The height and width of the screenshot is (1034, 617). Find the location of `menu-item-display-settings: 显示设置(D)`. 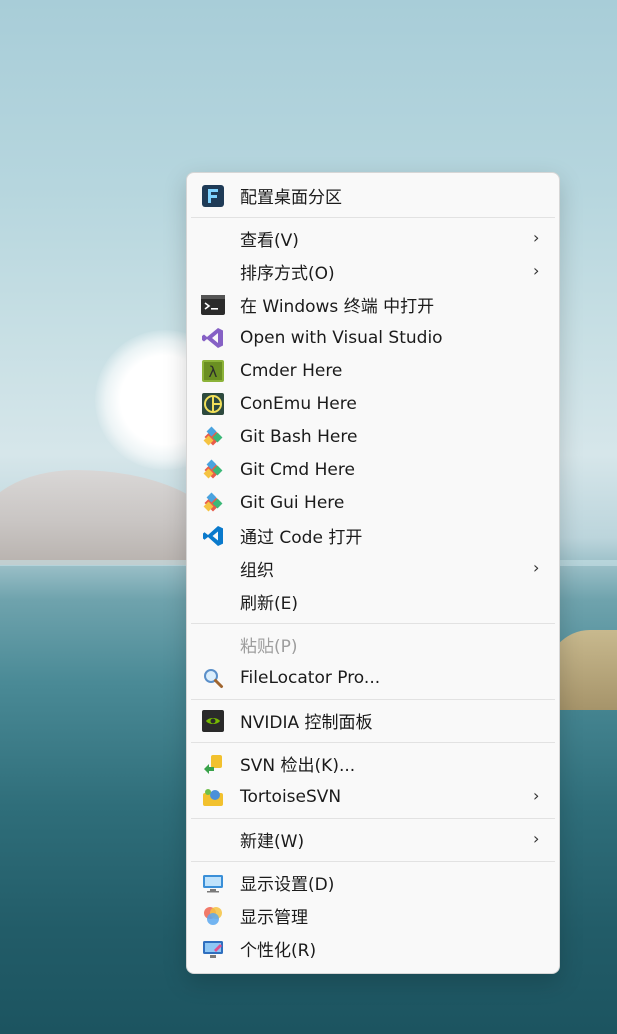

menu-item-display-settings: 显示设置(D) is located at coordinates (373, 882).